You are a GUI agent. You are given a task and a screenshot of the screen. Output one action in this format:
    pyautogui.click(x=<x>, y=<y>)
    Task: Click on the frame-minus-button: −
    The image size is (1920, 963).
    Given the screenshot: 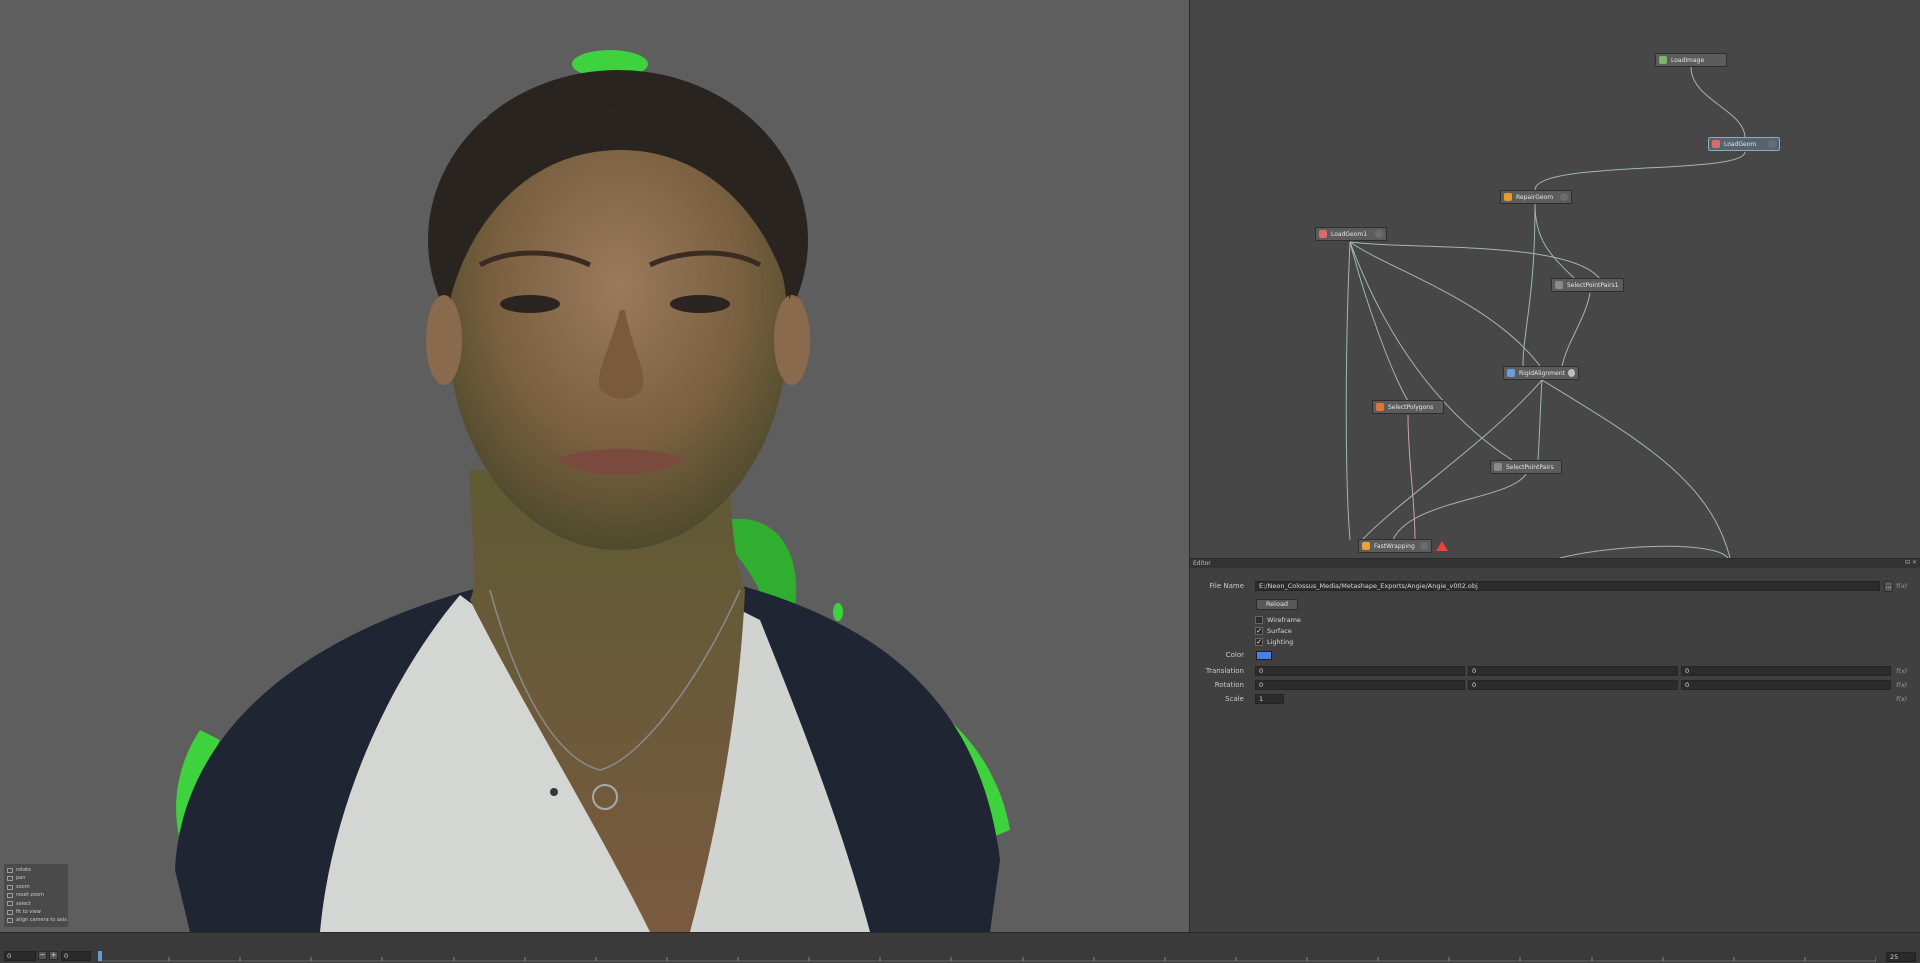 What is the action you would take?
    pyautogui.click(x=42, y=955)
    